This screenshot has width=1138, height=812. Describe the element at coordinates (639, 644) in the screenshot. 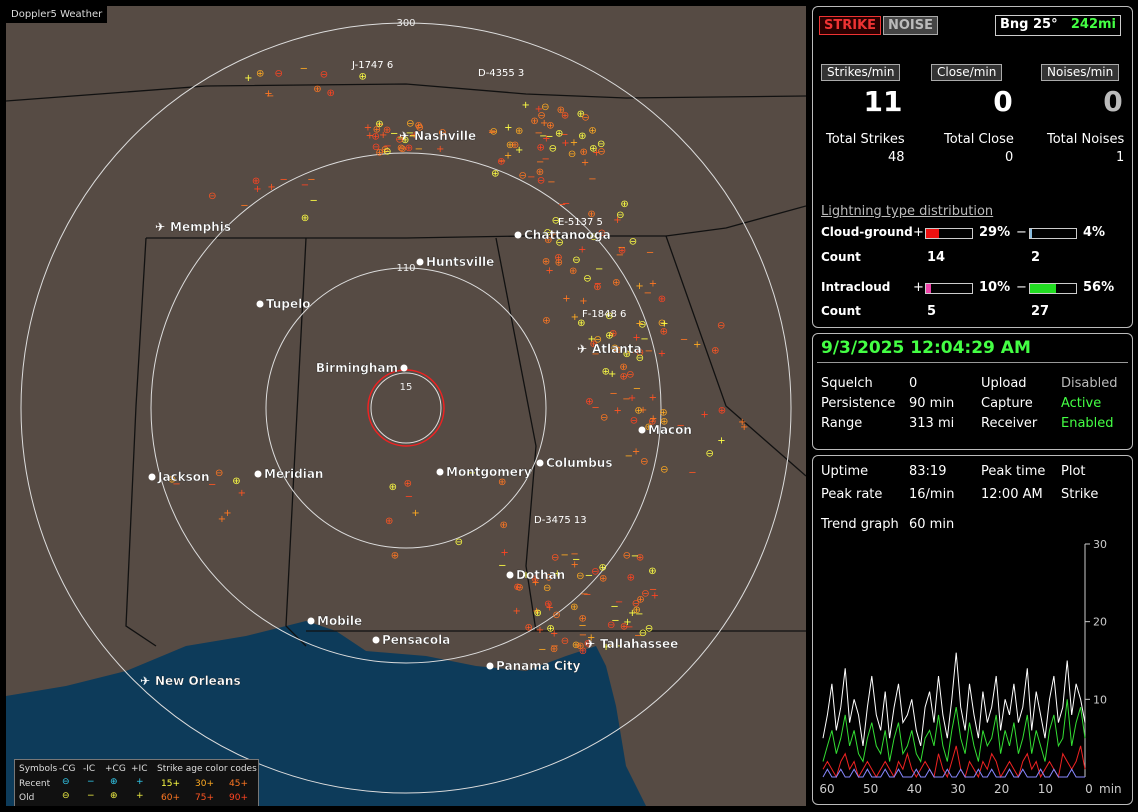

I see `city-label: Tallahassee` at that location.